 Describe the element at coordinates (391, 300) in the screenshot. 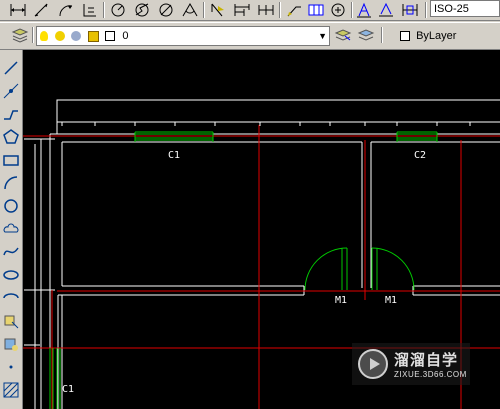

I see `door-label-m1-right: M1` at that location.